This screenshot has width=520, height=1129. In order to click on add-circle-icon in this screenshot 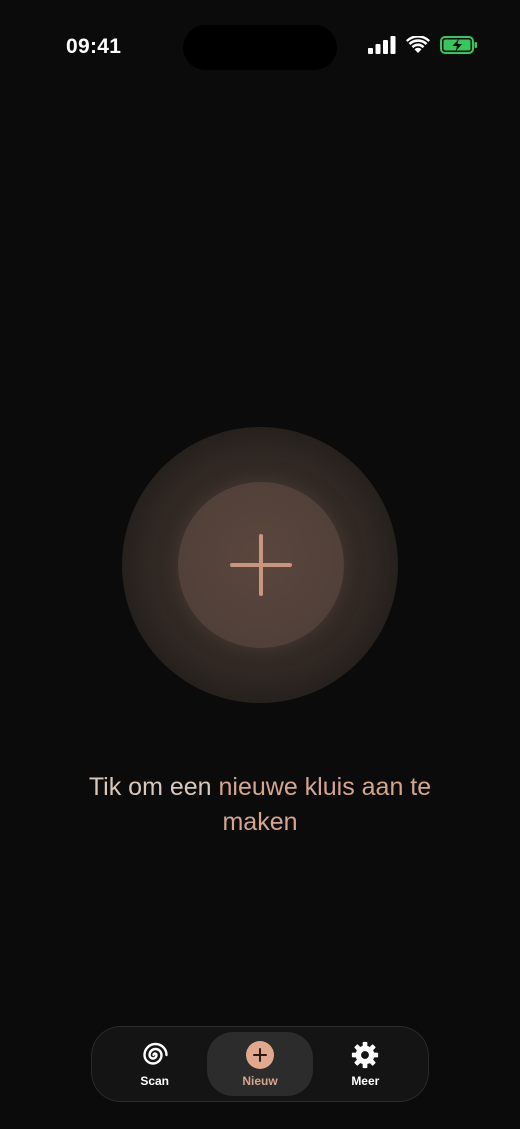, I will do `click(260, 1055)`.